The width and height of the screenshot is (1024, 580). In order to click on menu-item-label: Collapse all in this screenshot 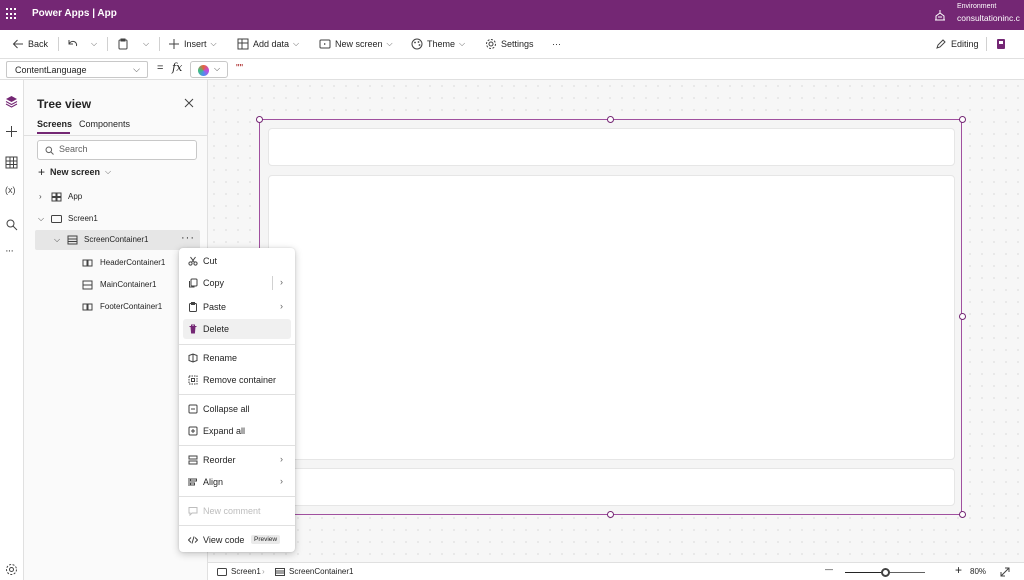, I will do `click(226, 409)`.